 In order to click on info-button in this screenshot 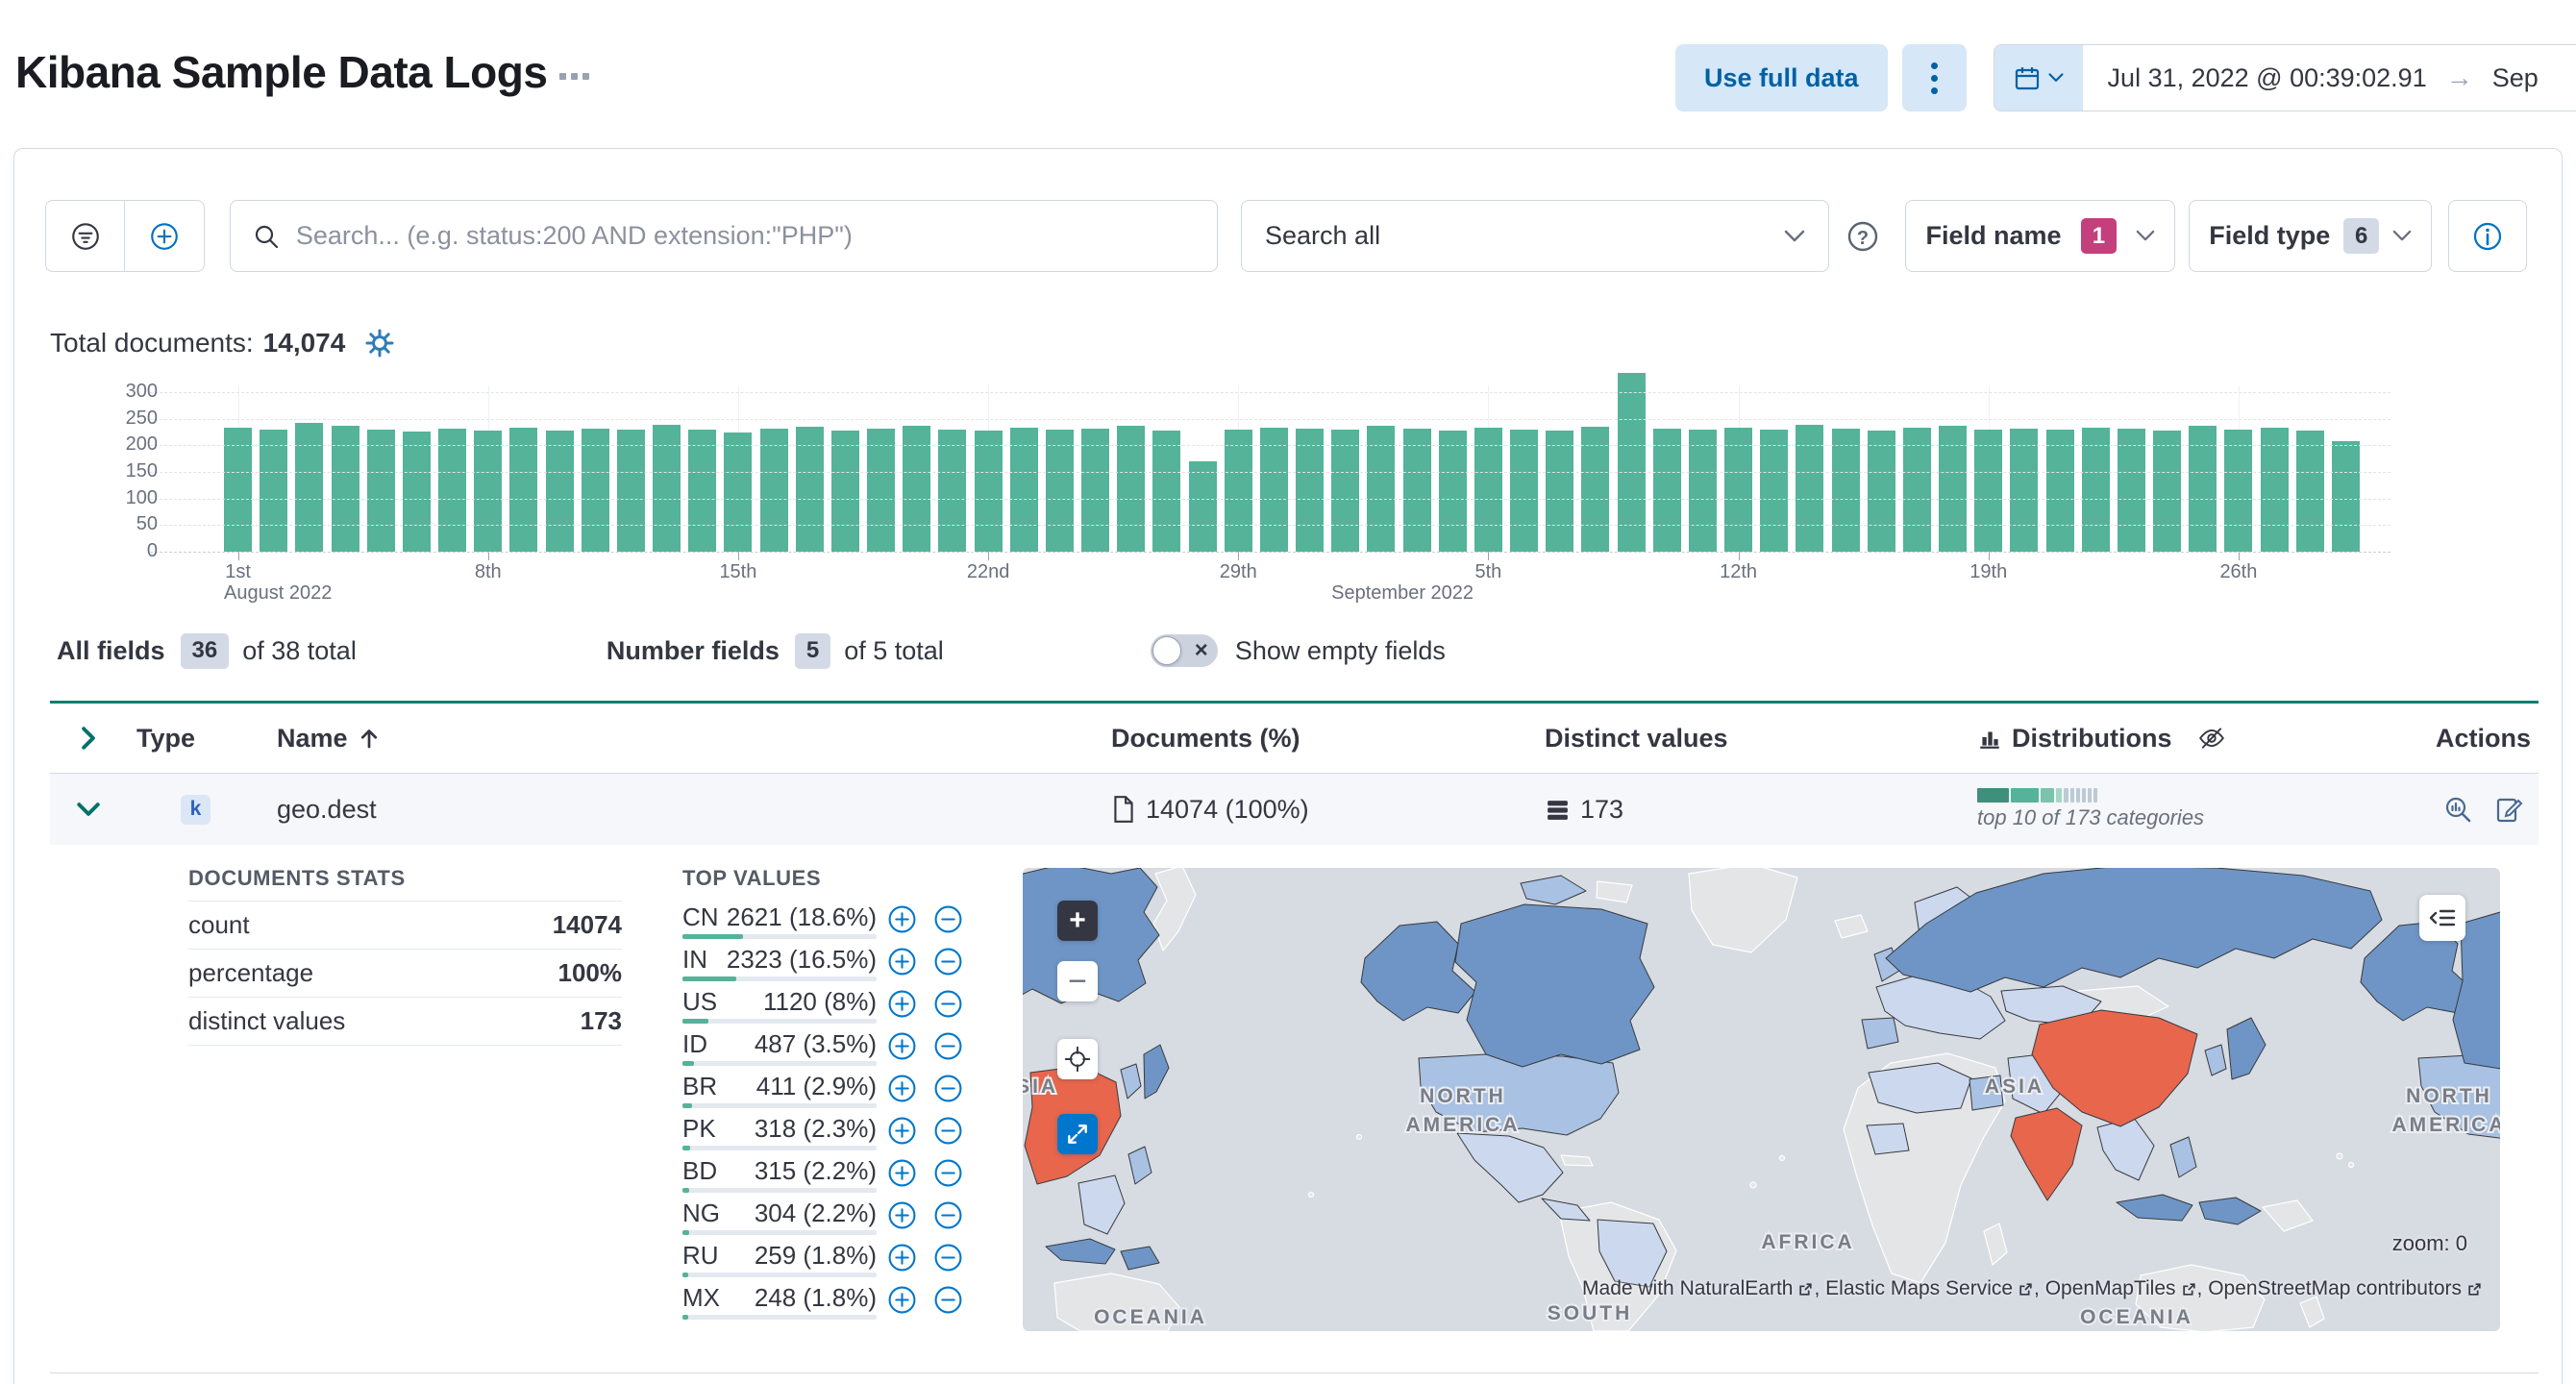, I will do `click(2488, 236)`.